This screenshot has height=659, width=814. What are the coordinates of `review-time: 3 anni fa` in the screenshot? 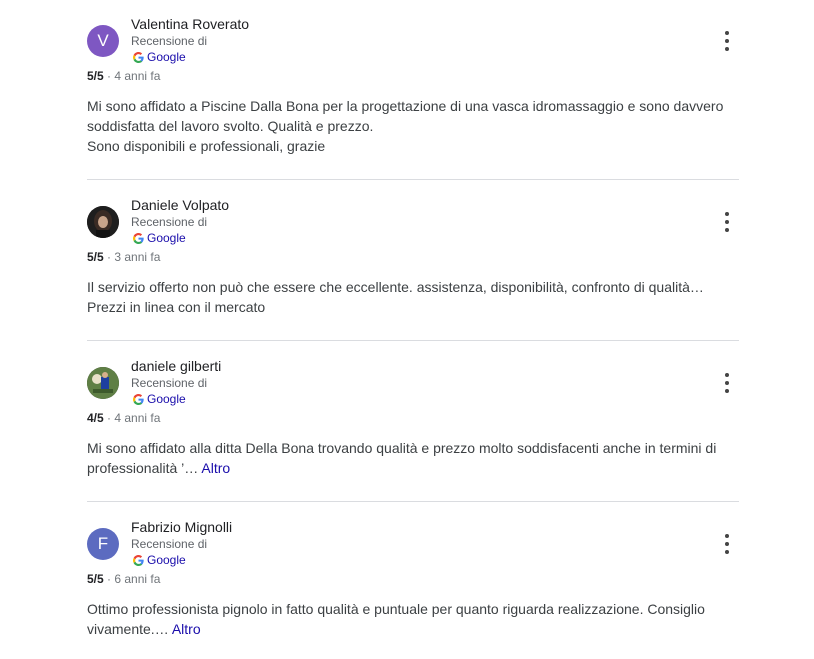 It's located at (137, 257).